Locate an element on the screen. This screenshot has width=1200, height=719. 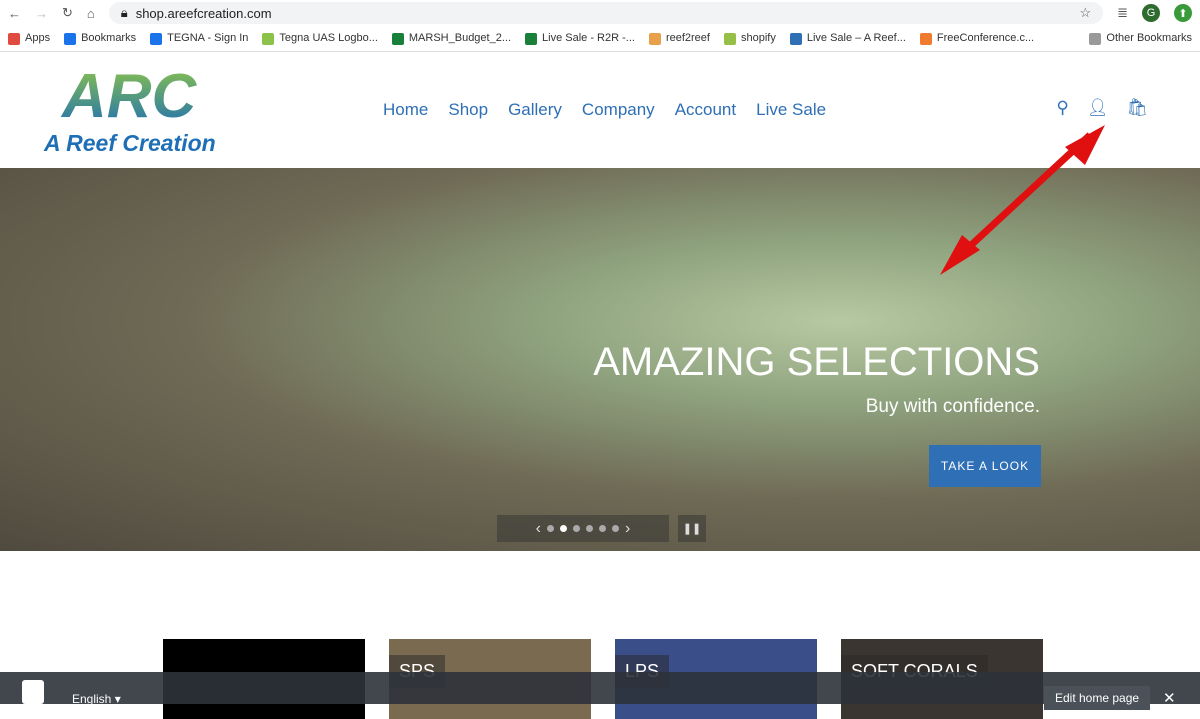
lock-icon: 🔒︎ is located at coordinates (124, 12).